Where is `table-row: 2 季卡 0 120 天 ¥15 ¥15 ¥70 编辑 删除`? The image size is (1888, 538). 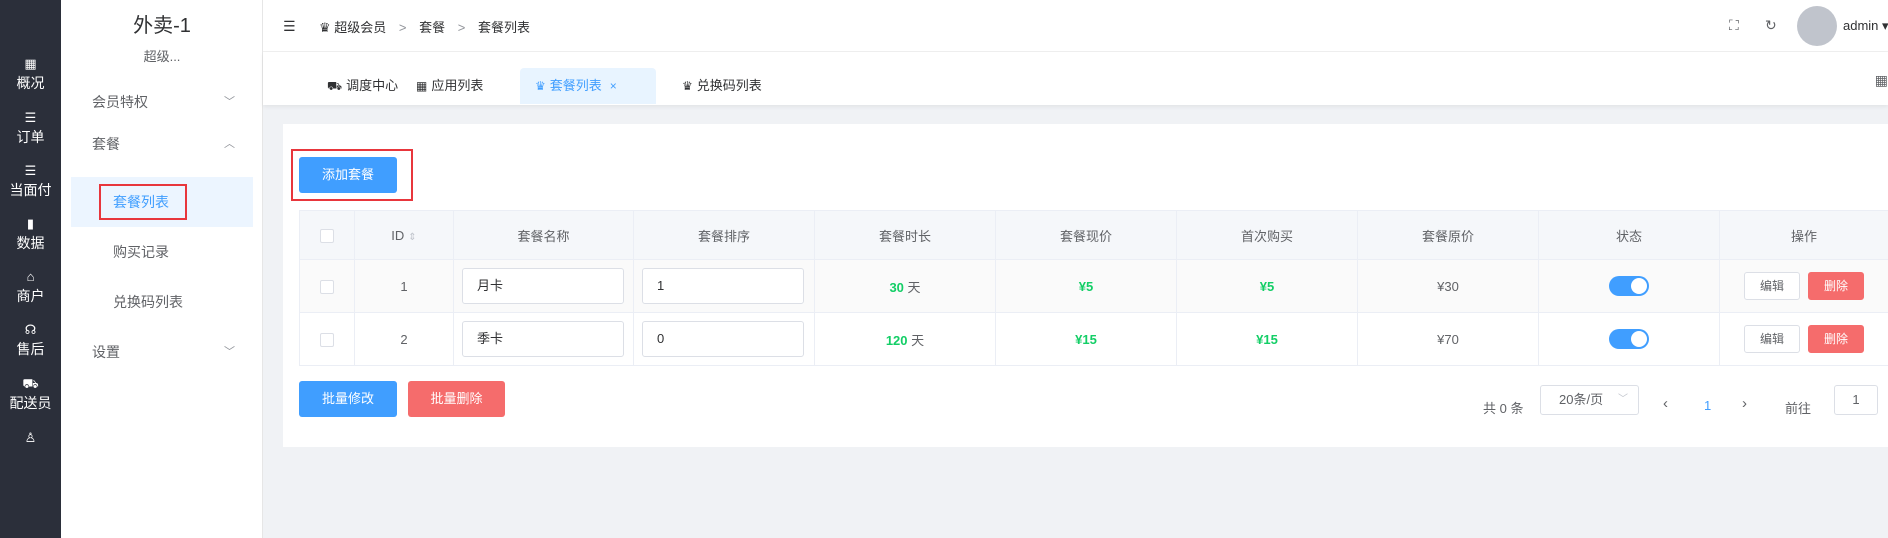 table-row: 2 季卡 0 120 天 ¥15 ¥15 ¥70 编辑 删除 is located at coordinates (1093, 339).